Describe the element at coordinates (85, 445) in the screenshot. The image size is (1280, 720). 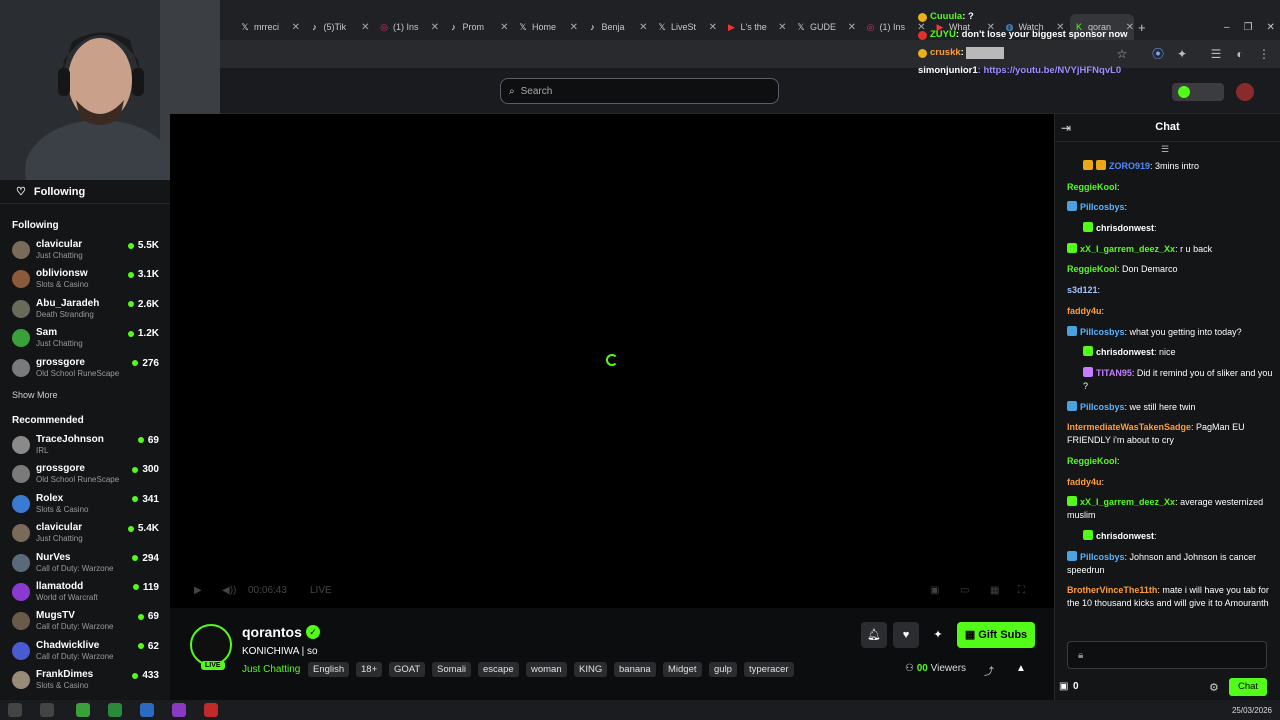
I see `sidebar-channel: TraceJohnson IRL 69` at that location.